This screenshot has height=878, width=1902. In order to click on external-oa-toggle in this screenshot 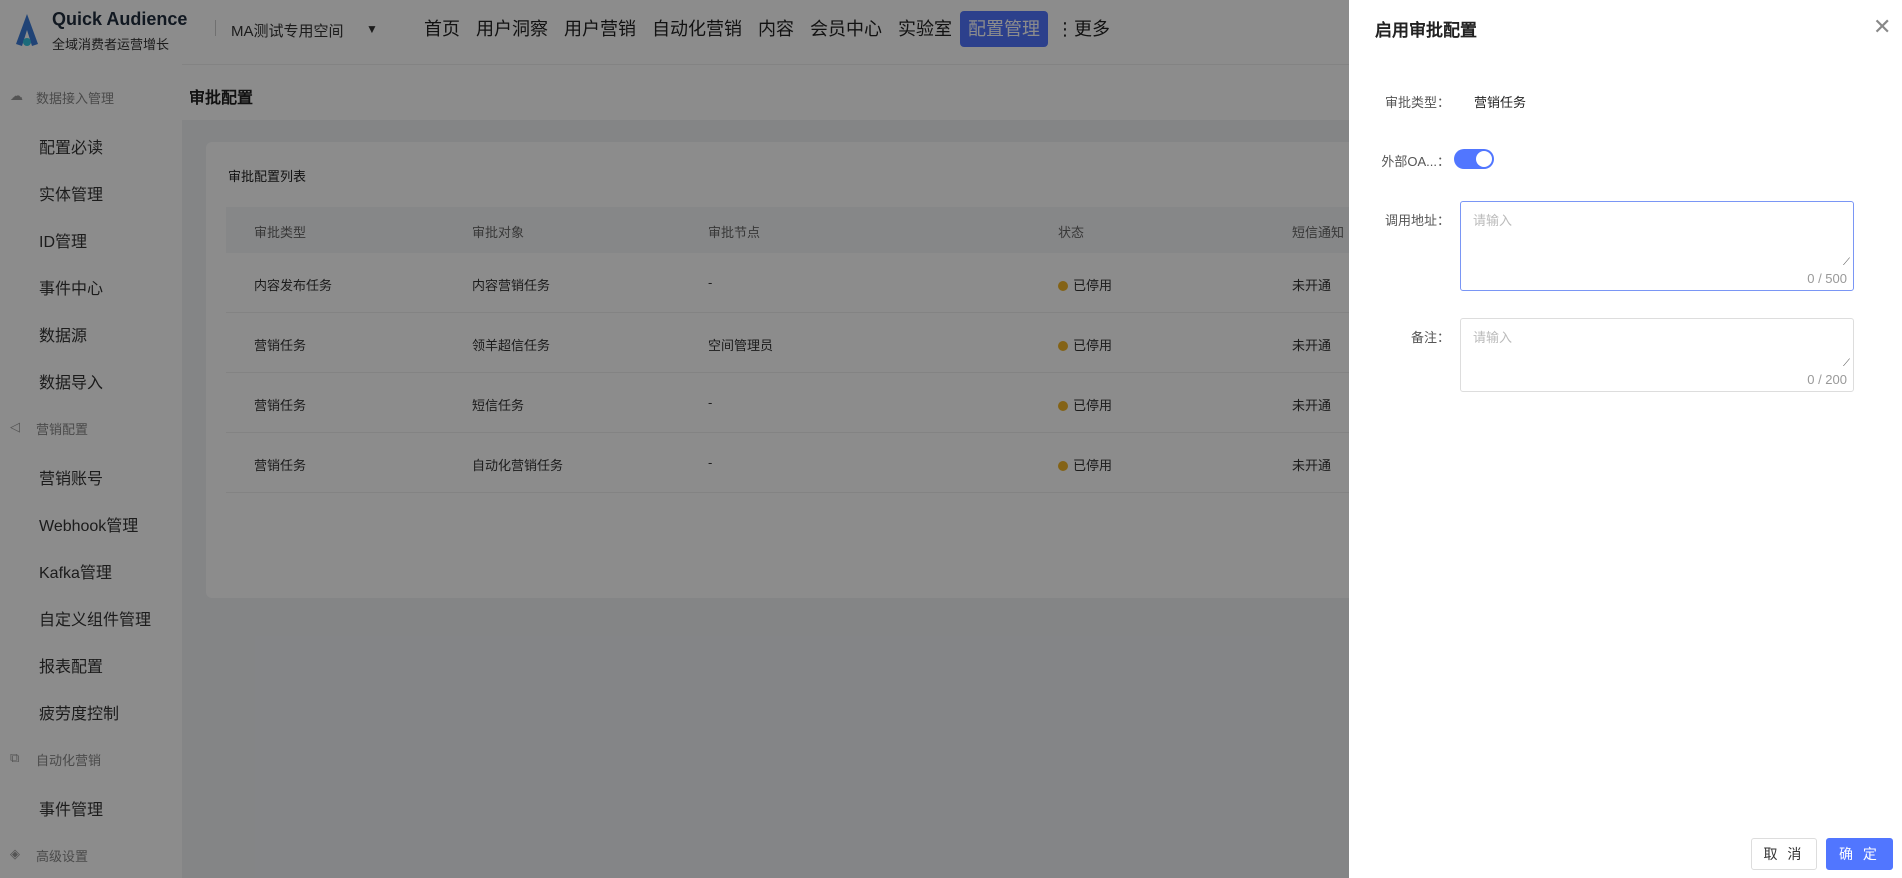, I will do `click(1474, 159)`.